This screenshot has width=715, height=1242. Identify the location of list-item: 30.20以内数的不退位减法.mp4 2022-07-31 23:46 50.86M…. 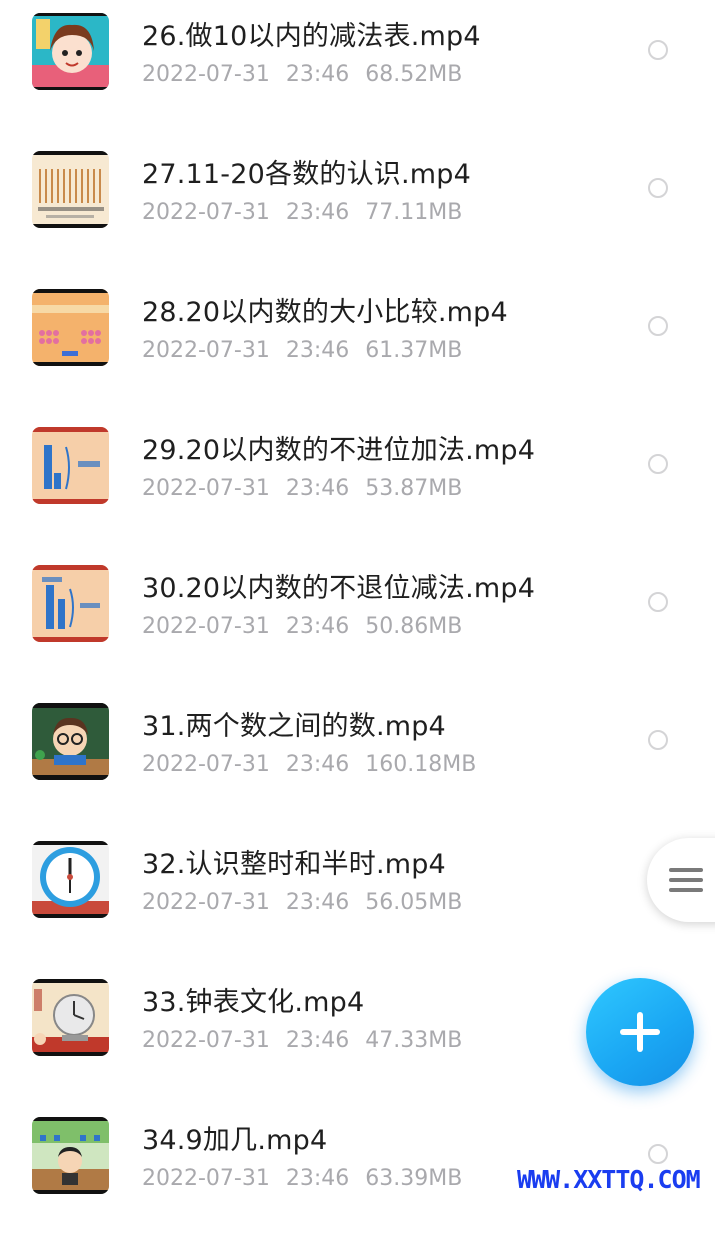
(357, 621).